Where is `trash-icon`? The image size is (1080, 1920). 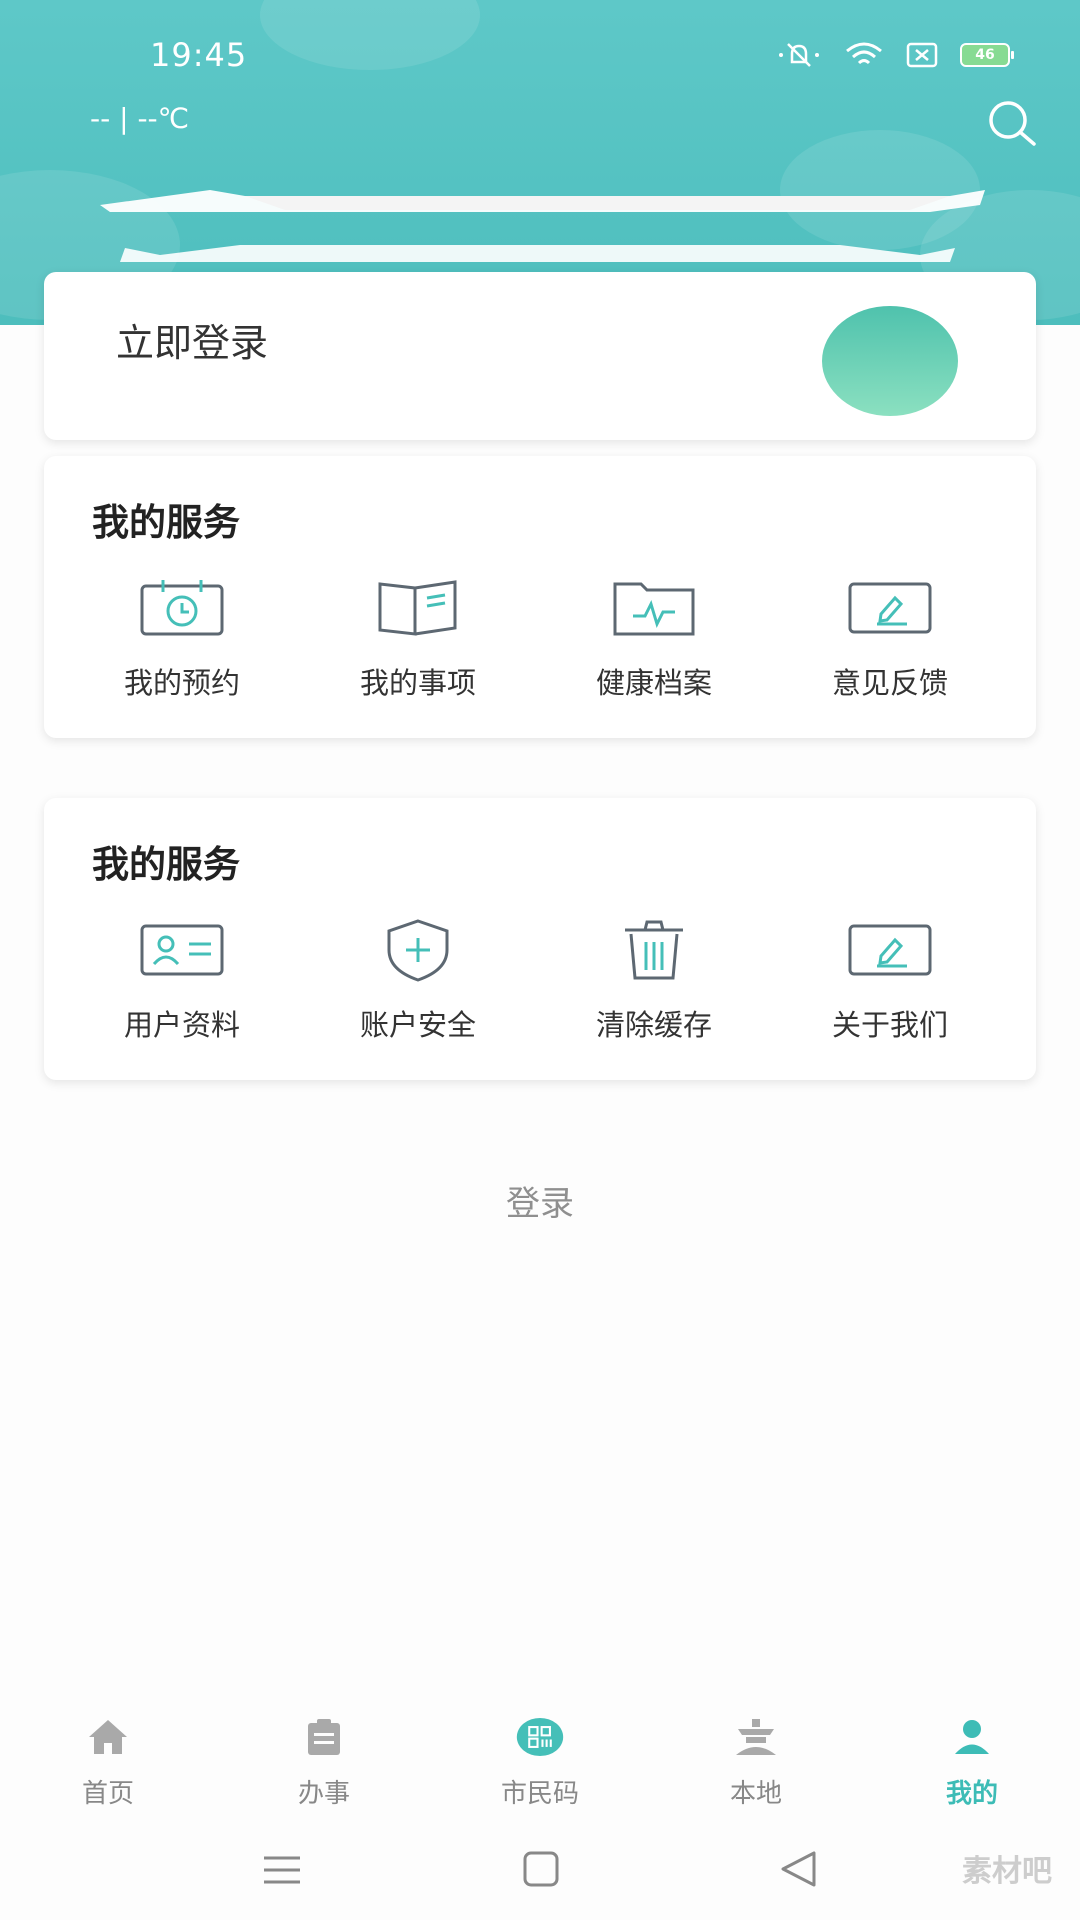 trash-icon is located at coordinates (654, 950).